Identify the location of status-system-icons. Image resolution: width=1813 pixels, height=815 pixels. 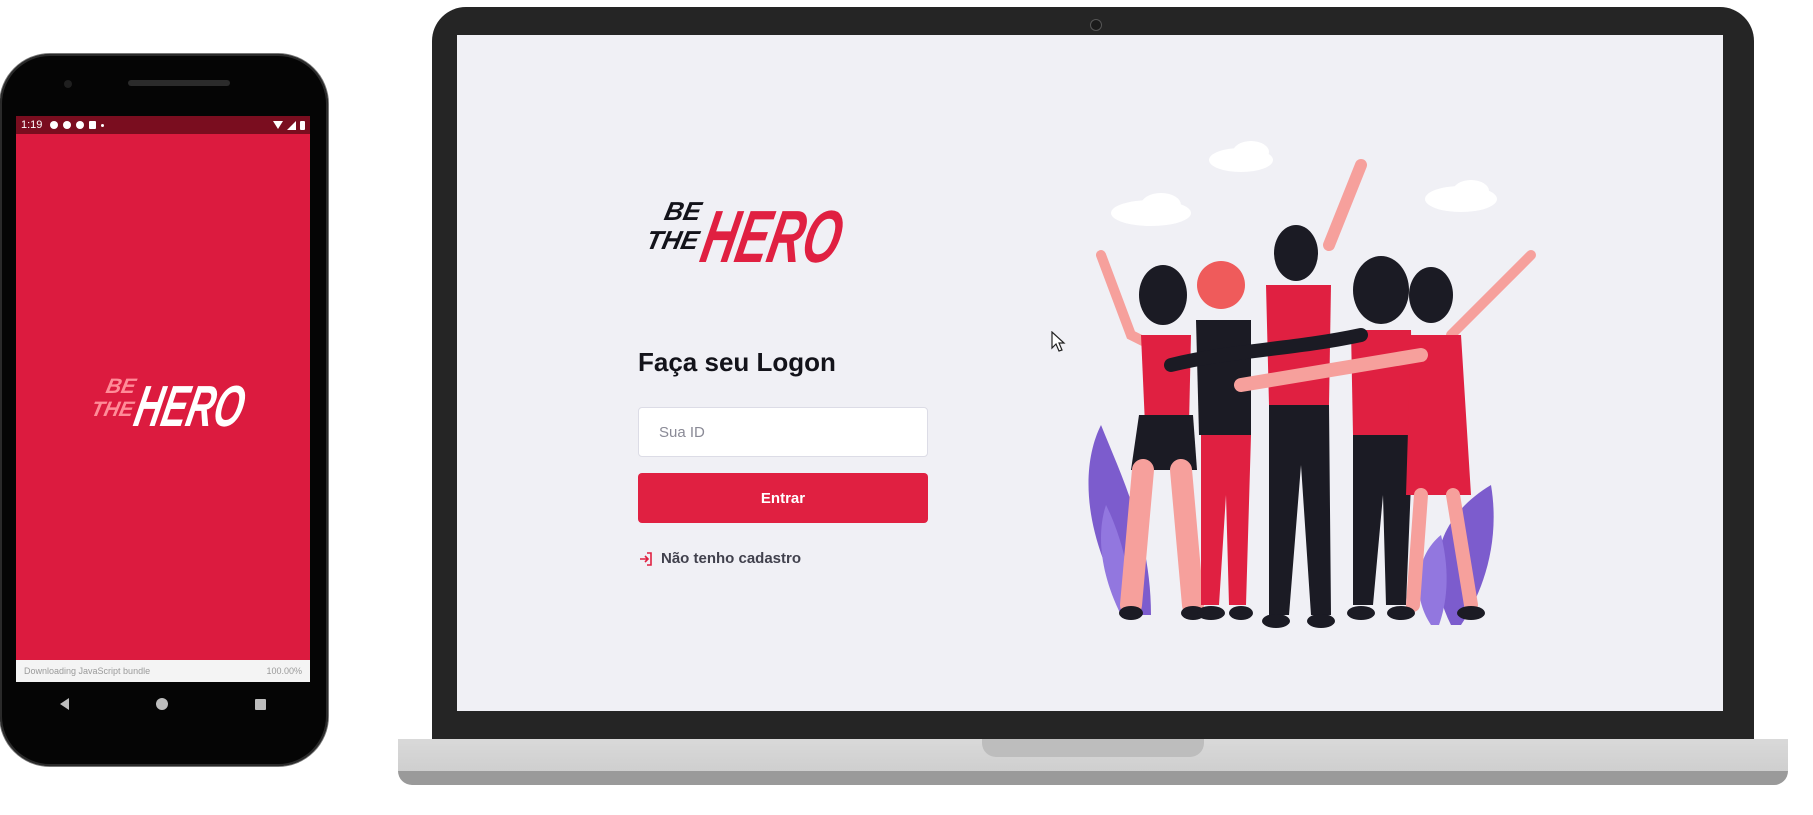
(289, 125).